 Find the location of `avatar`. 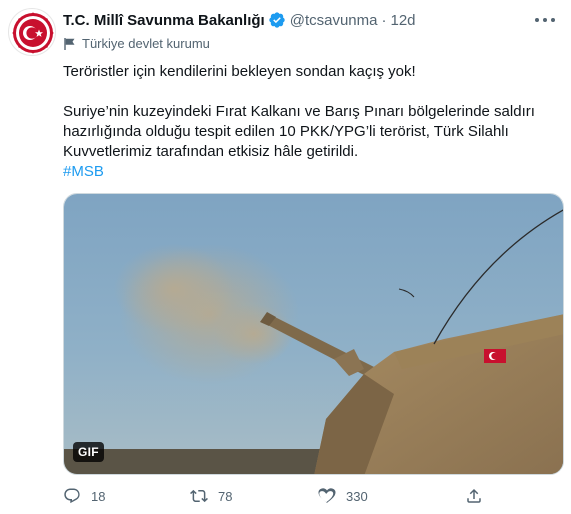

avatar is located at coordinates (32, 32).